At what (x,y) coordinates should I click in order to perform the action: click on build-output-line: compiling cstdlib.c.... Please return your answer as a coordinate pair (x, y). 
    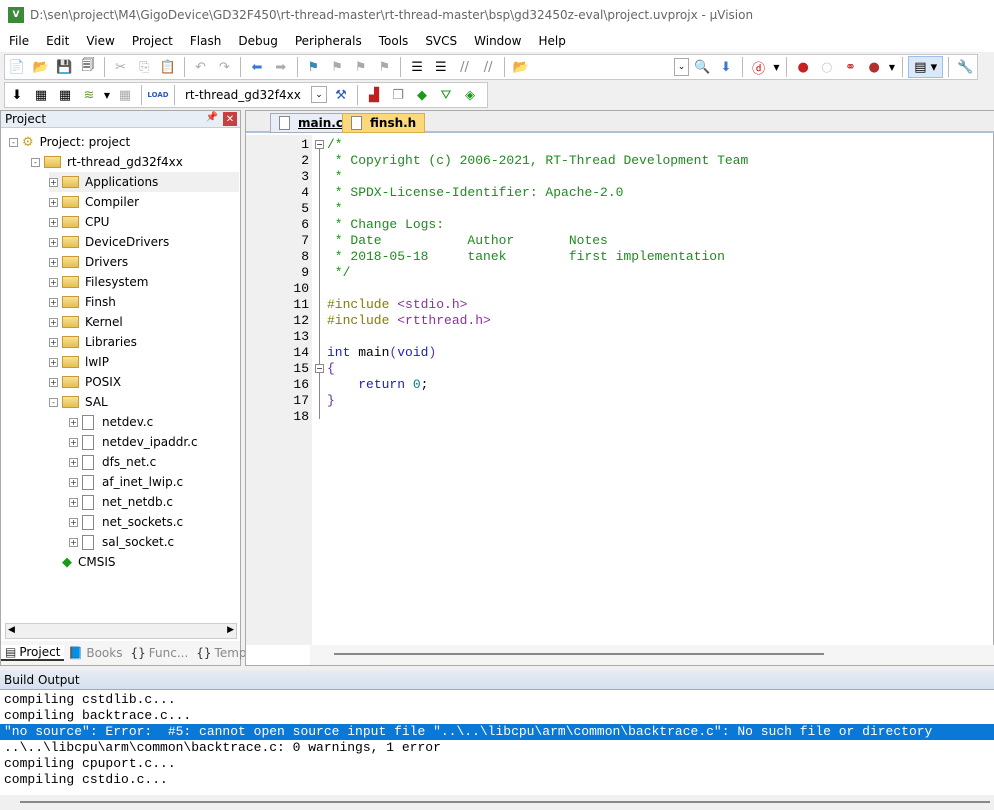
    Looking at the image, I should click on (497, 700).